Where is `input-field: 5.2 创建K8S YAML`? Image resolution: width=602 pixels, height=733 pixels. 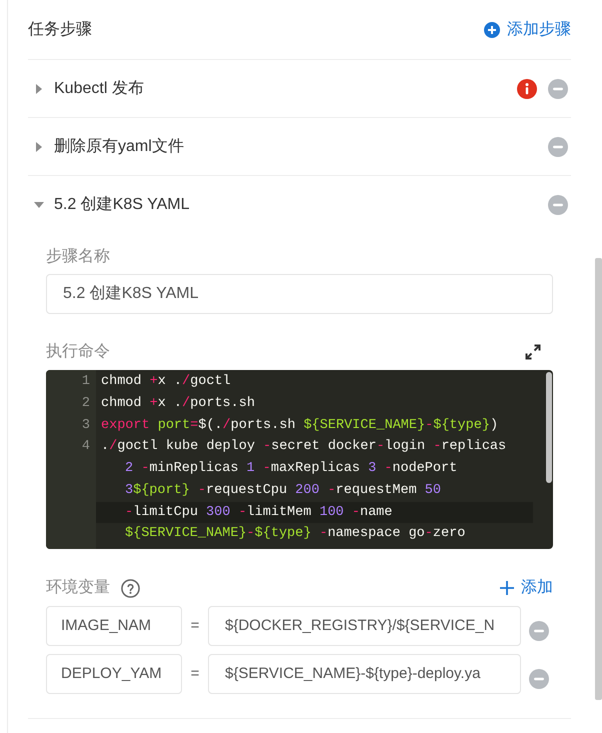 input-field: 5.2 创建K8S YAML is located at coordinates (299, 294).